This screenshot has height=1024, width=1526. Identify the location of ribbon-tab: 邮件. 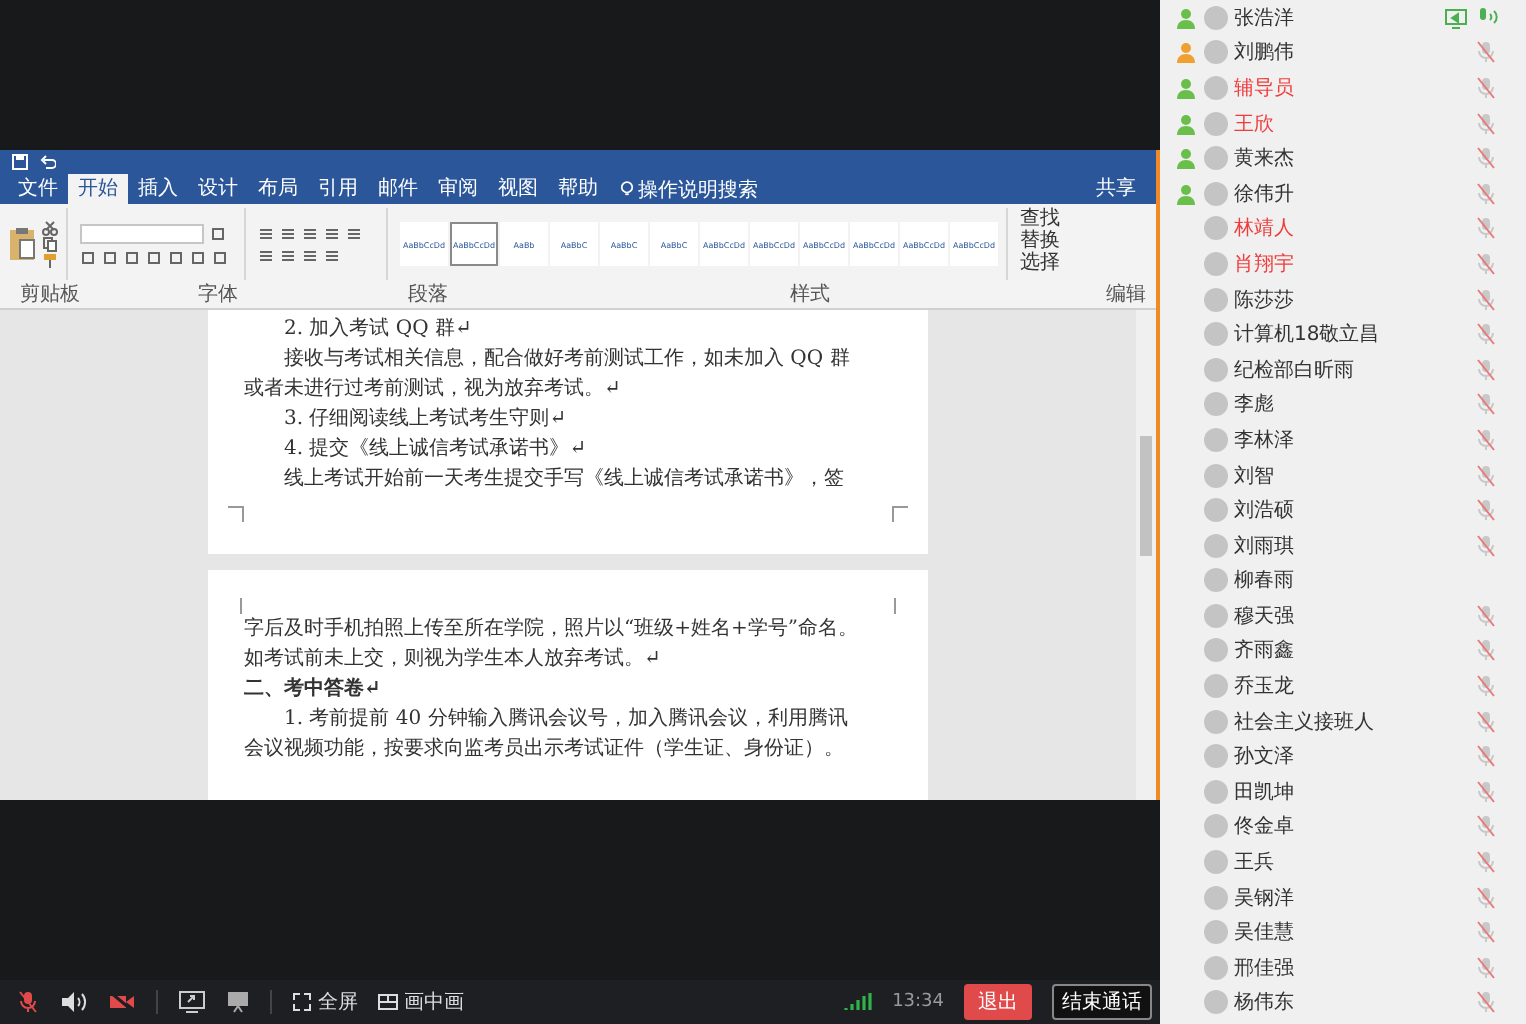
(398, 189).